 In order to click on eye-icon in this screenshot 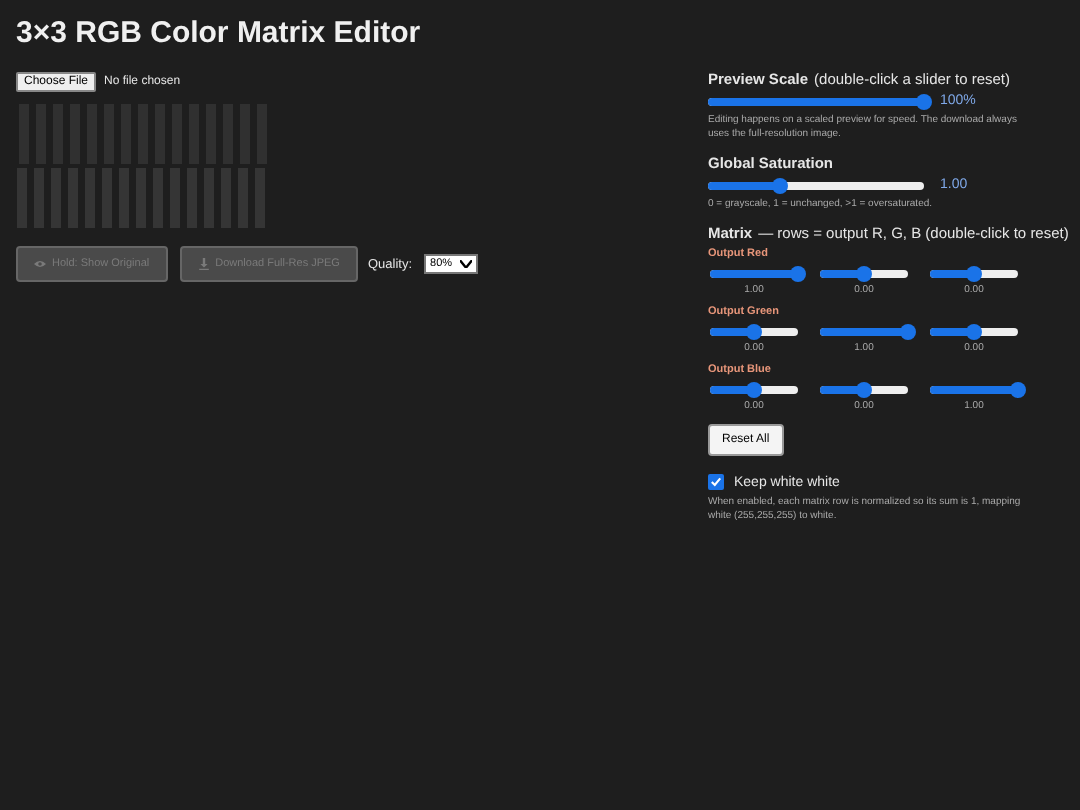, I will do `click(40, 264)`.